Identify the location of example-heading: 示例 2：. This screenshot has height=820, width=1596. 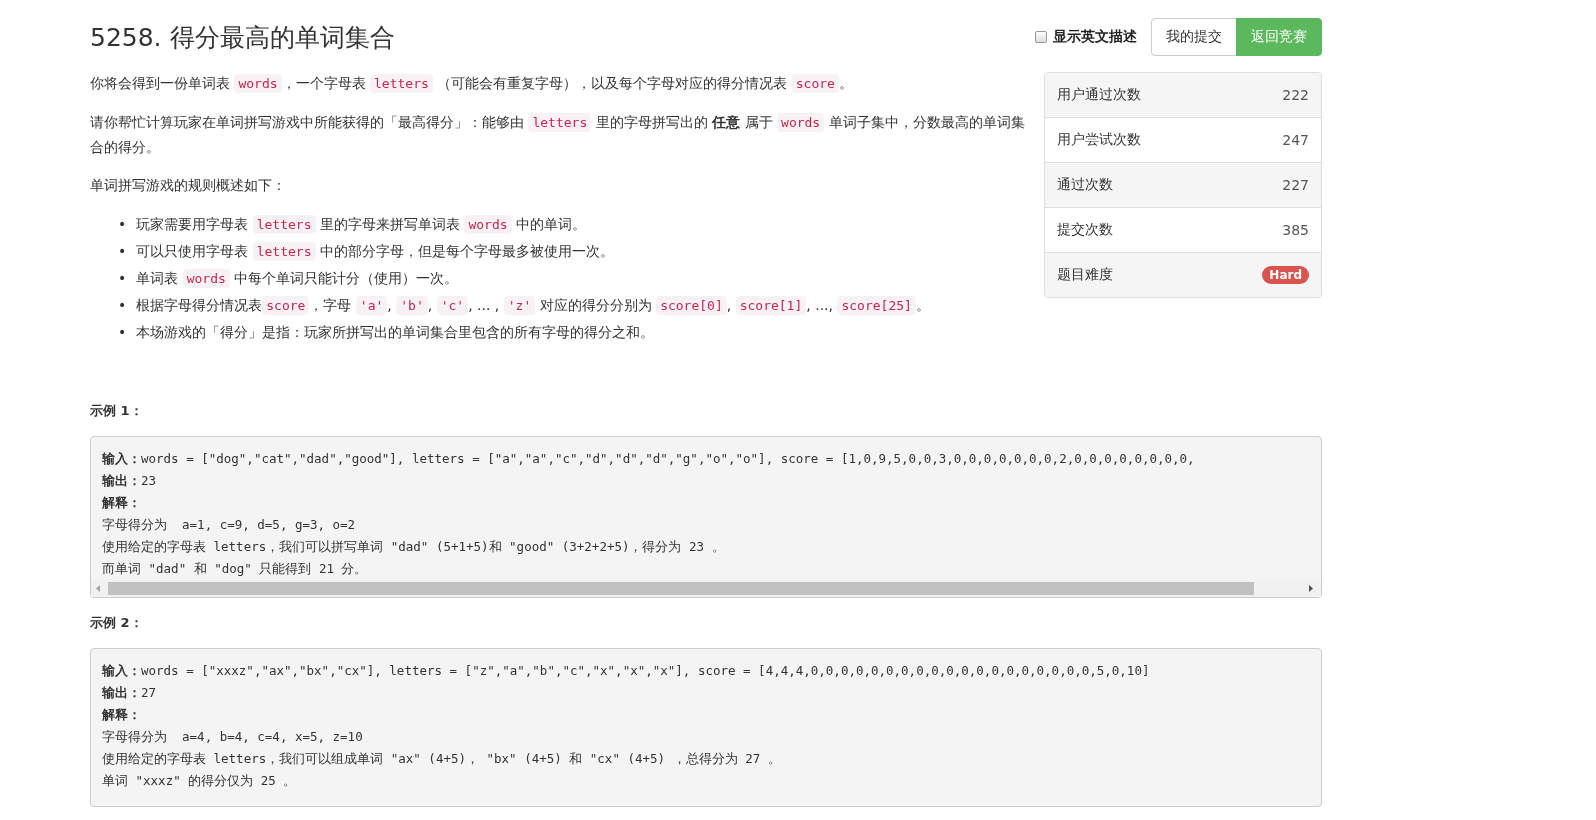
(117, 623).